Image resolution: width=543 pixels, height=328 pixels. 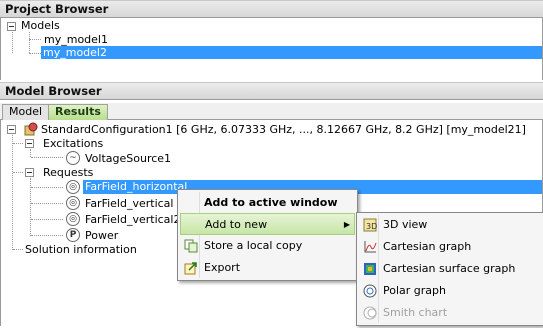 What do you see at coordinates (129, 203) in the screenshot?
I see `tree-item-farfield-vertical: FarField_vertical` at bounding box center [129, 203].